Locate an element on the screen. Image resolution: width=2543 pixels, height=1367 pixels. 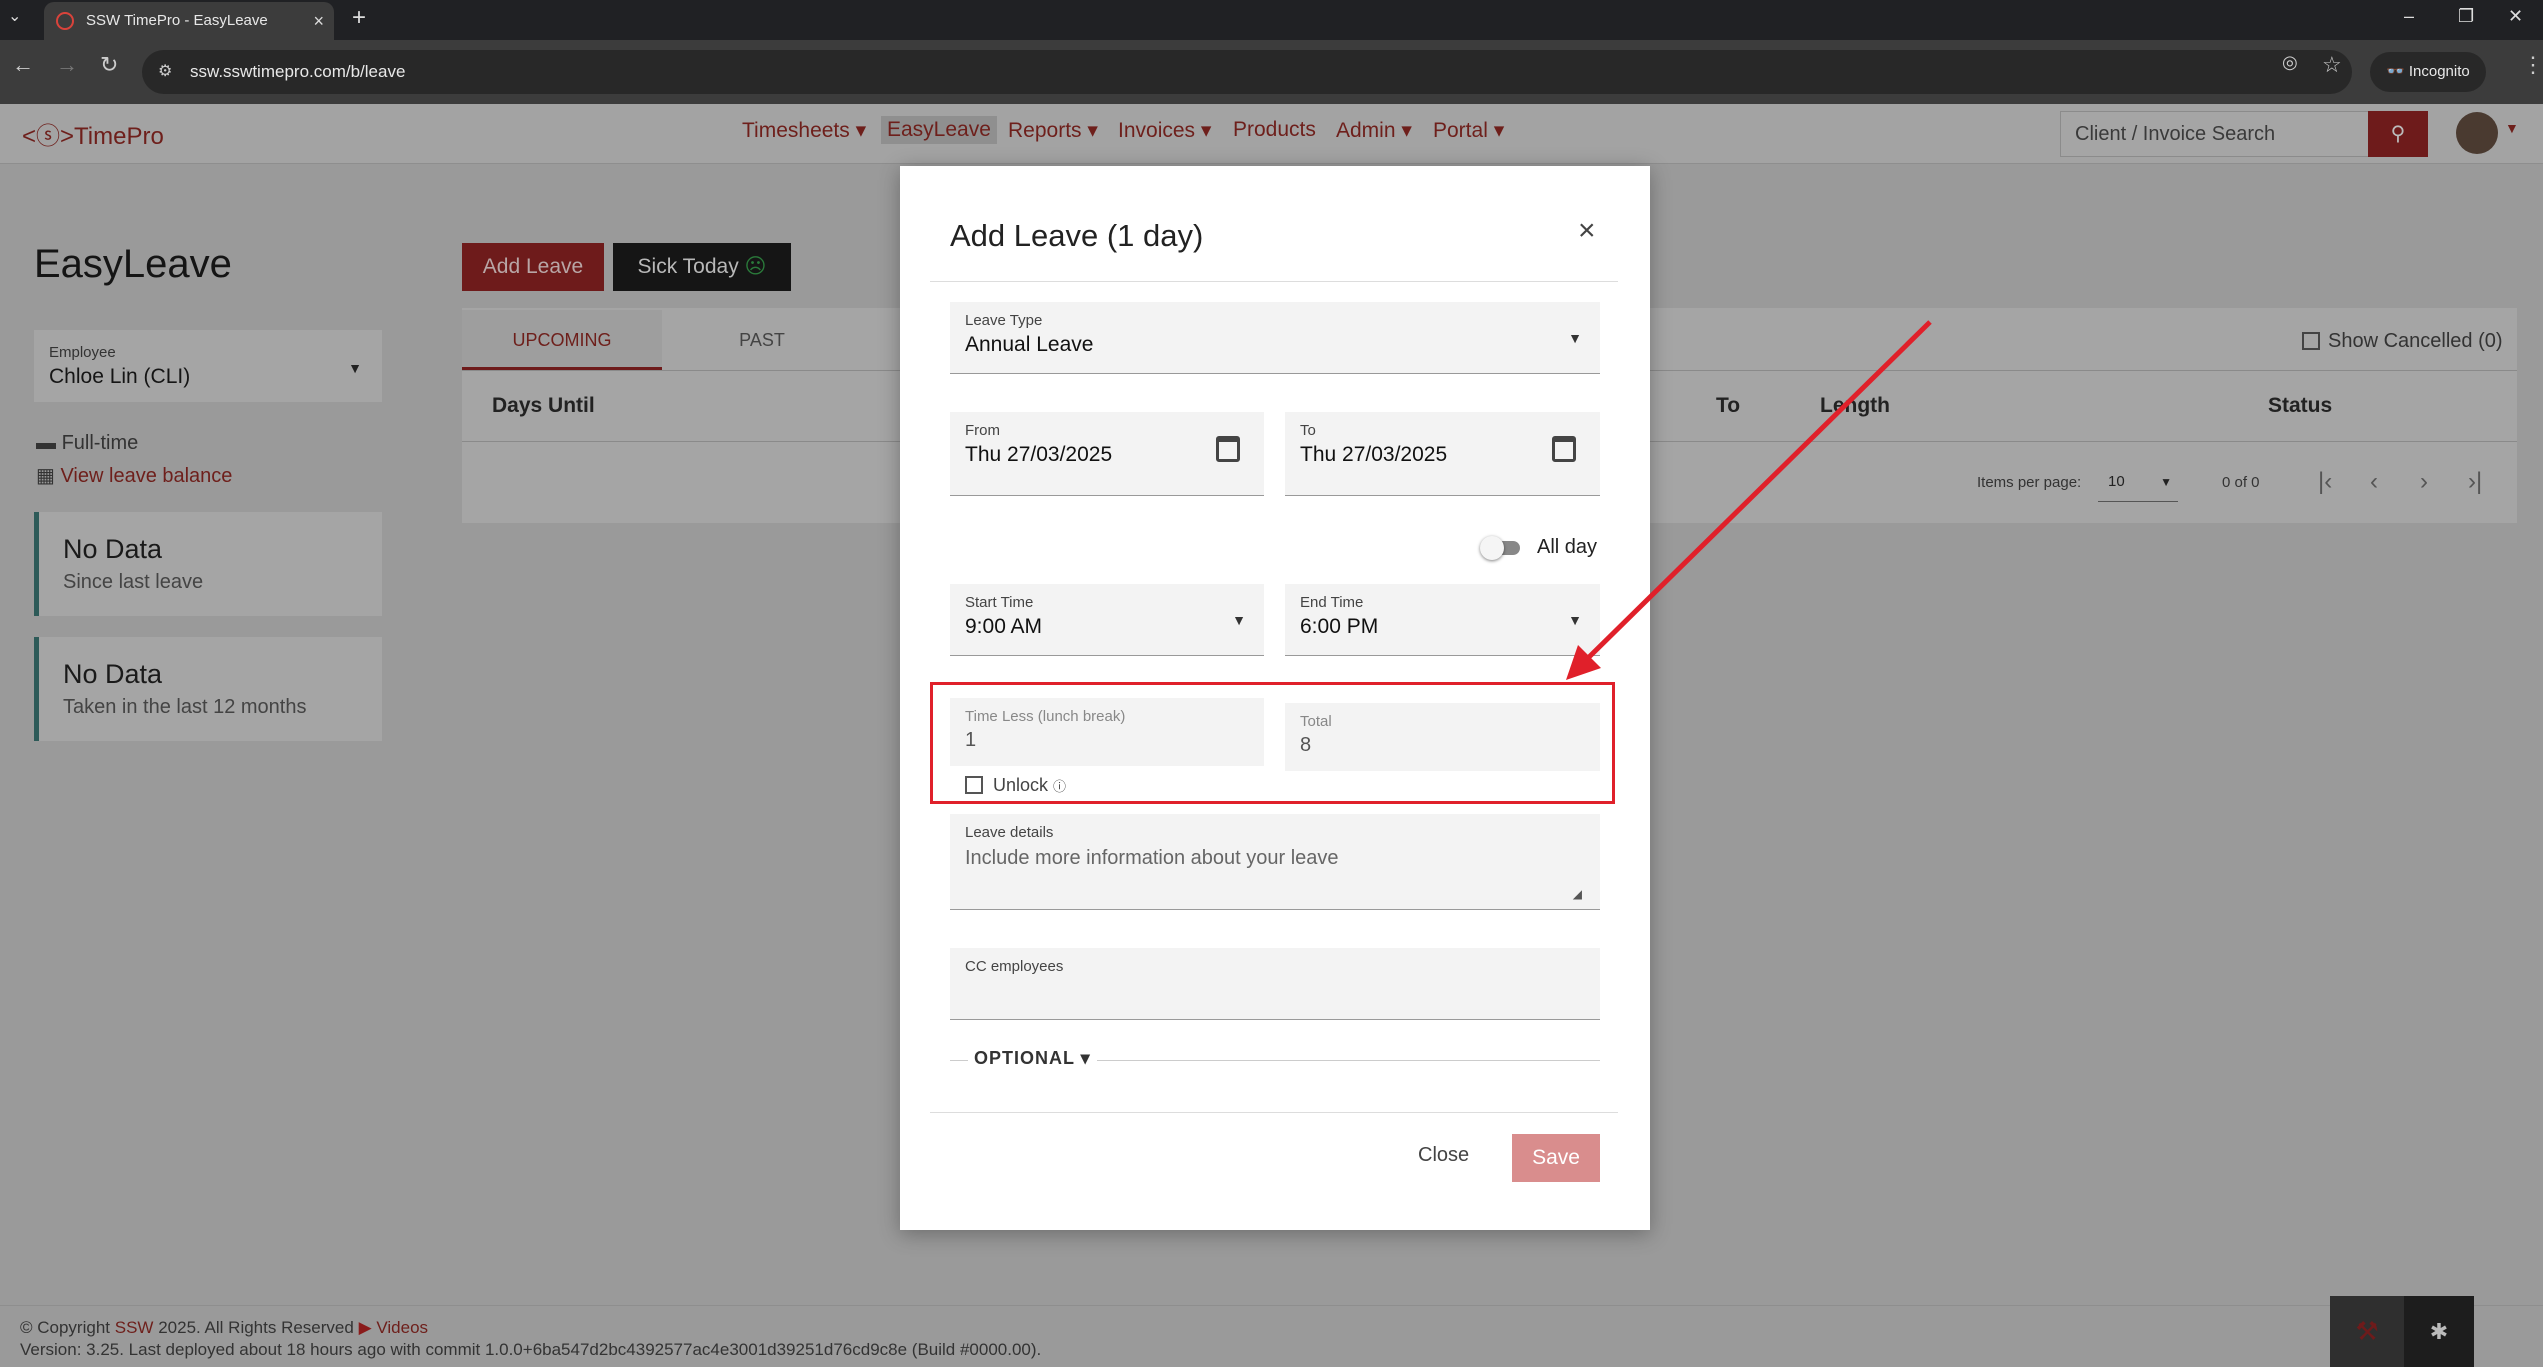
checkbox-icon is located at coordinates (2311, 341).